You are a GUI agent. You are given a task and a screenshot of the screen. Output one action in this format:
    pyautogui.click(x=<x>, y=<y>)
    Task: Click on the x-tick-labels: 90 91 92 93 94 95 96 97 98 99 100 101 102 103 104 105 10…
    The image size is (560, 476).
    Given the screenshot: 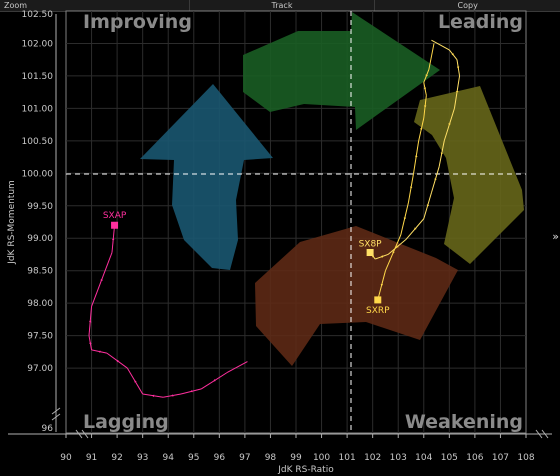 What is the action you would take?
    pyautogui.click(x=297, y=448)
    